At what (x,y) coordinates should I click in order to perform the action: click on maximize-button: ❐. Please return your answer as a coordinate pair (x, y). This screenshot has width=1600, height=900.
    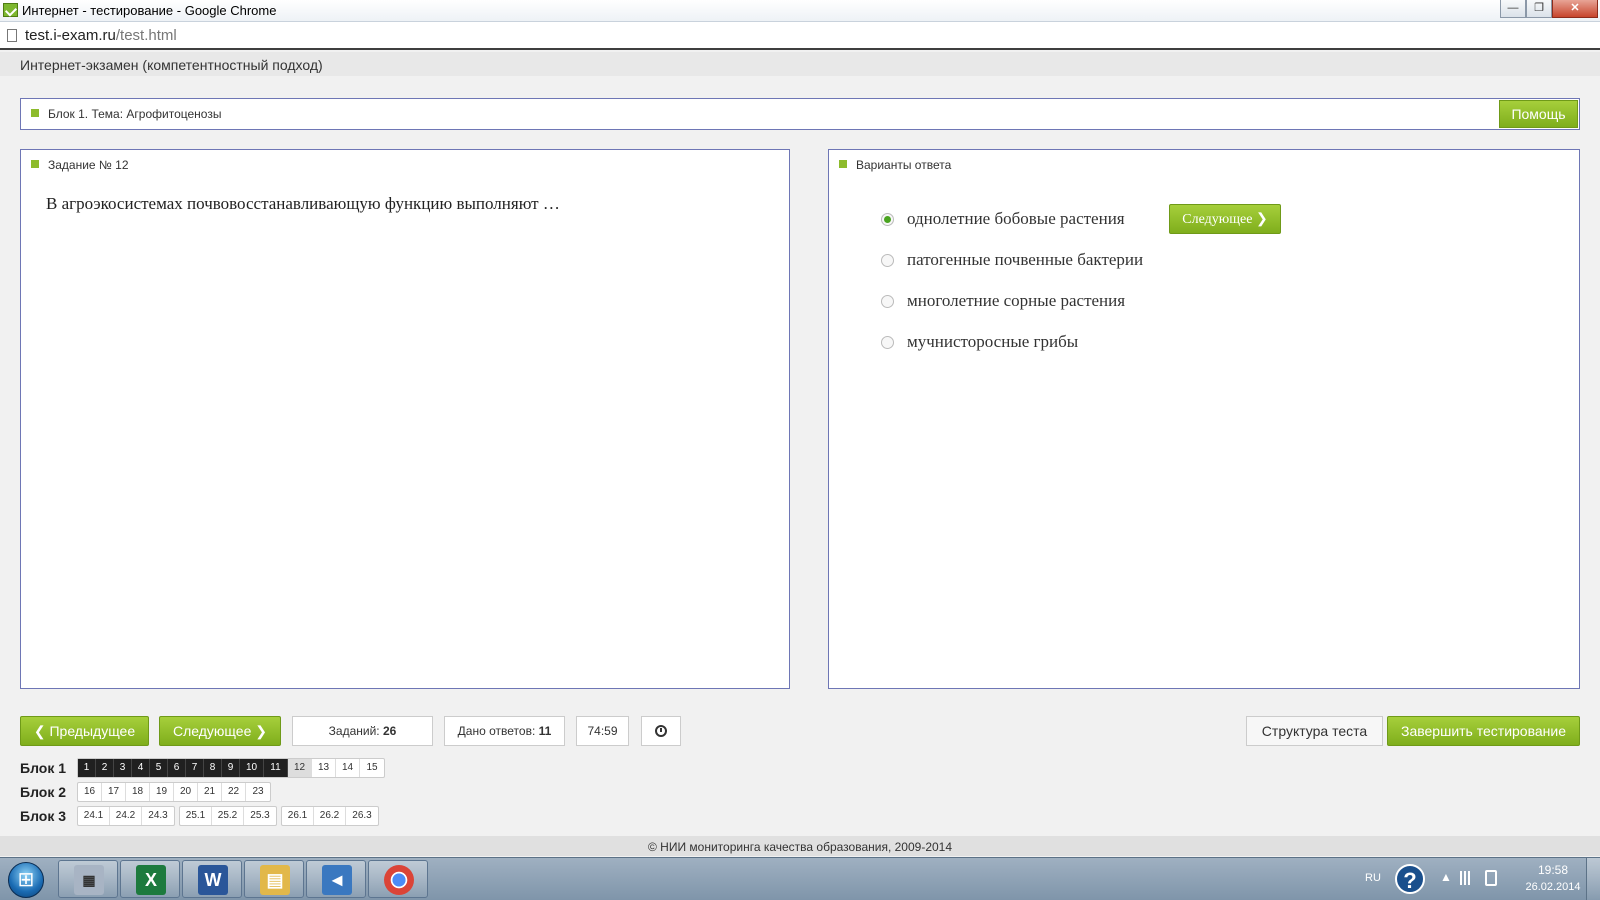
    Looking at the image, I should click on (1539, 9).